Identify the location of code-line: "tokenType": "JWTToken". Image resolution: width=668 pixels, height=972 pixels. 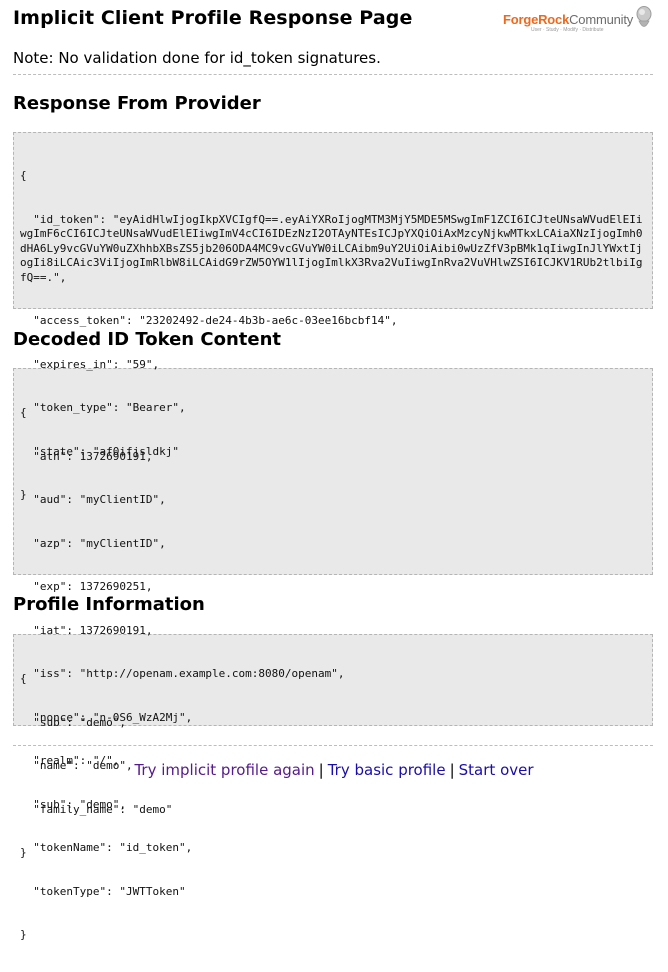
(103, 891).